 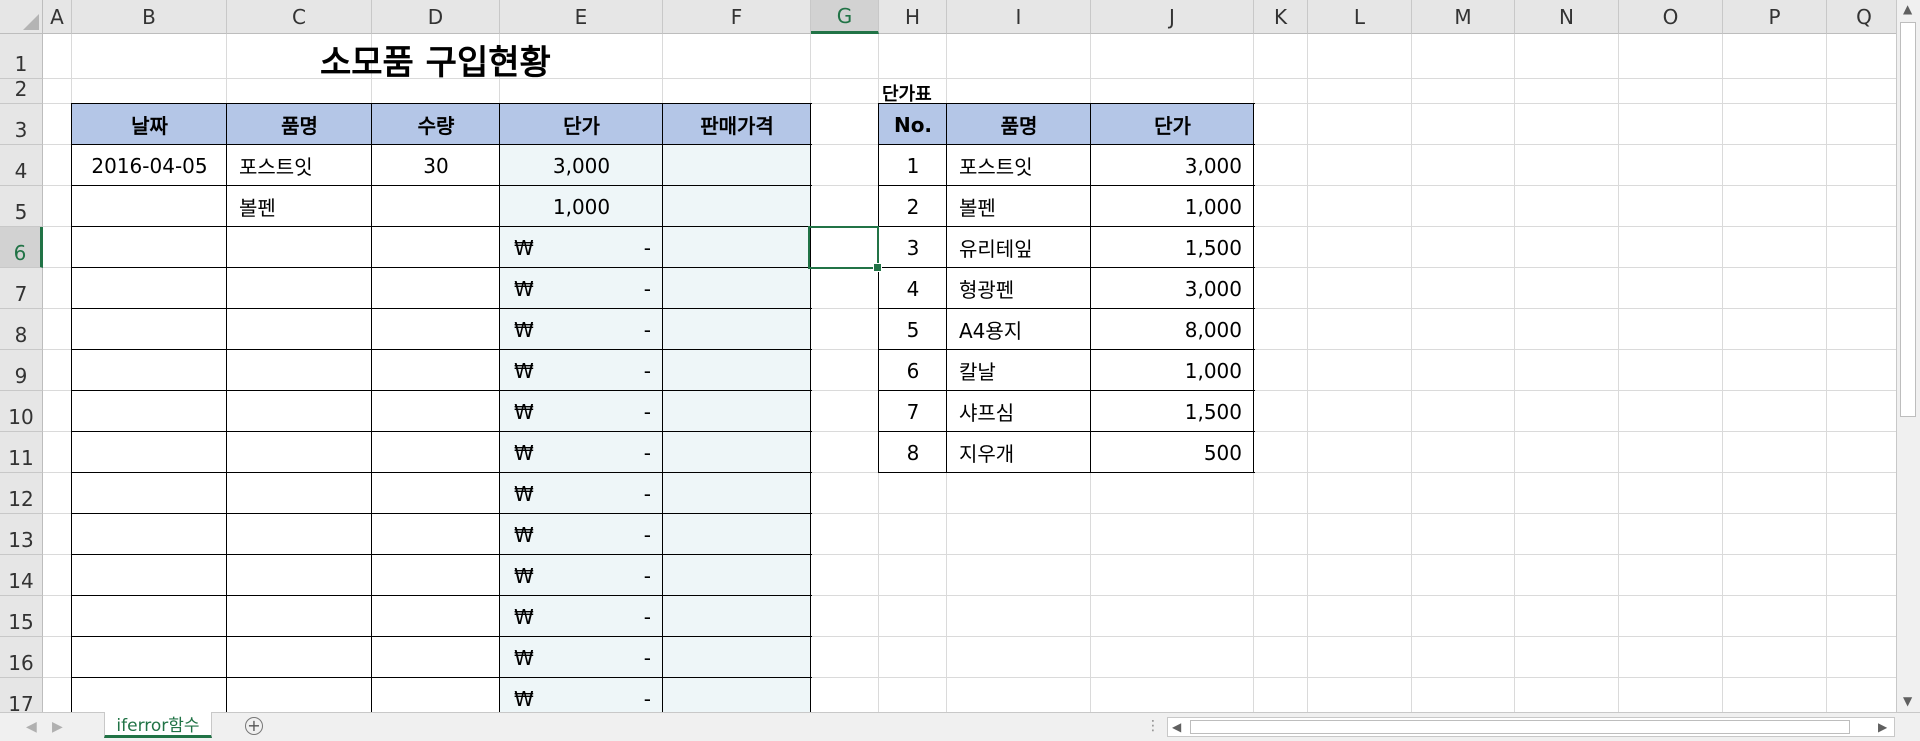 What do you see at coordinates (21, 247) in the screenshot?
I see `row-header-6: 6` at bounding box center [21, 247].